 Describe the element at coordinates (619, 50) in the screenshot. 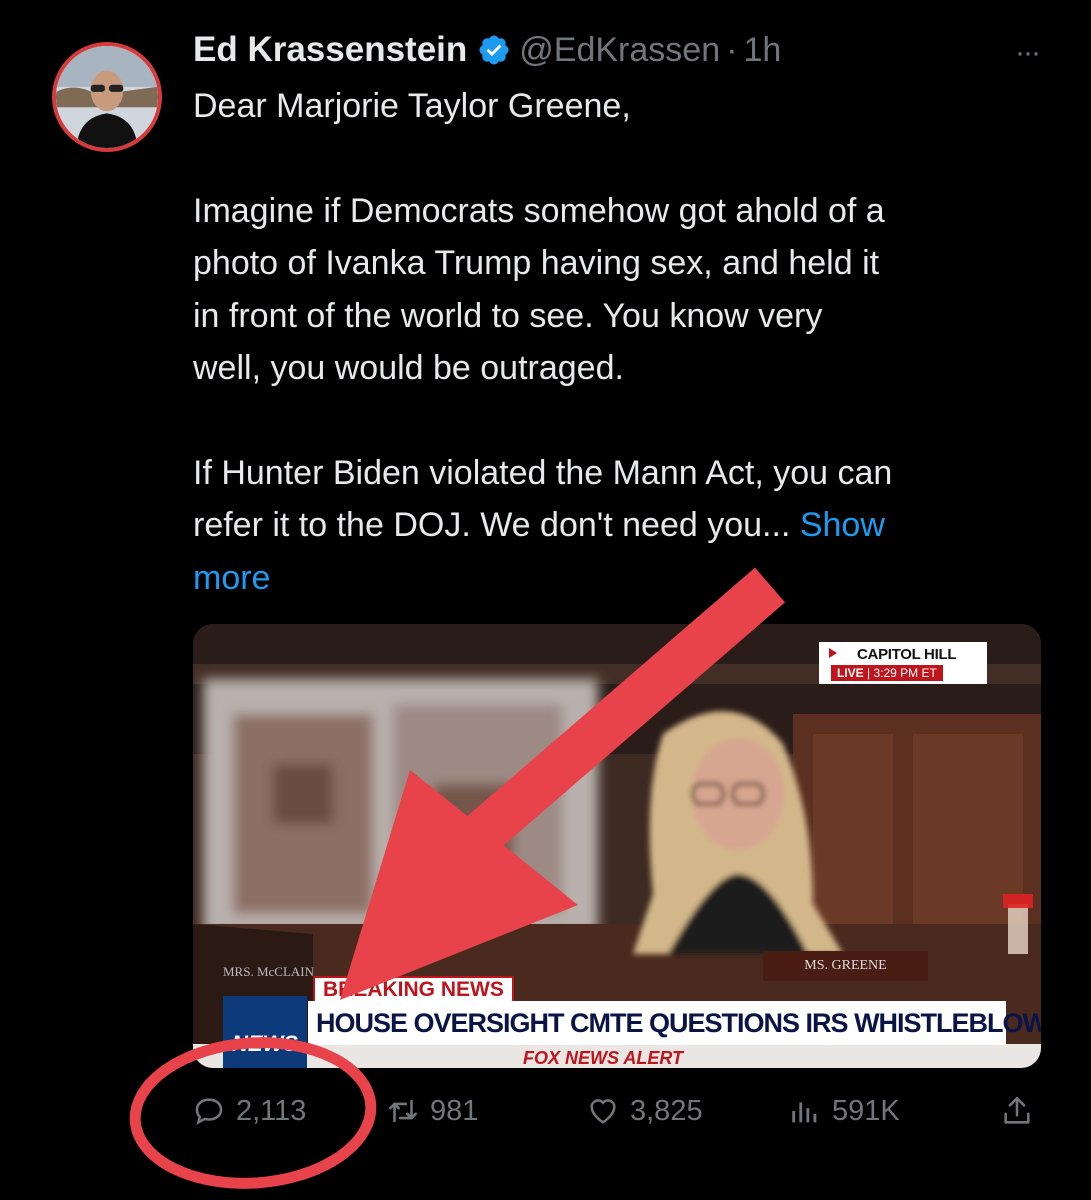

I see `author-handle: @EdKrassen` at that location.